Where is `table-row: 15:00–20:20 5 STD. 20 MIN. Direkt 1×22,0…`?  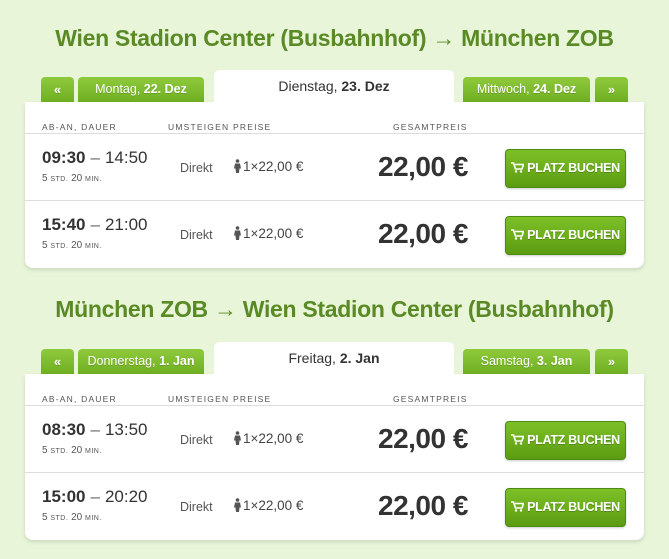
table-row: 15:00–20:20 5 STD. 20 MIN. Direkt 1×22,0… is located at coordinates (334, 507).